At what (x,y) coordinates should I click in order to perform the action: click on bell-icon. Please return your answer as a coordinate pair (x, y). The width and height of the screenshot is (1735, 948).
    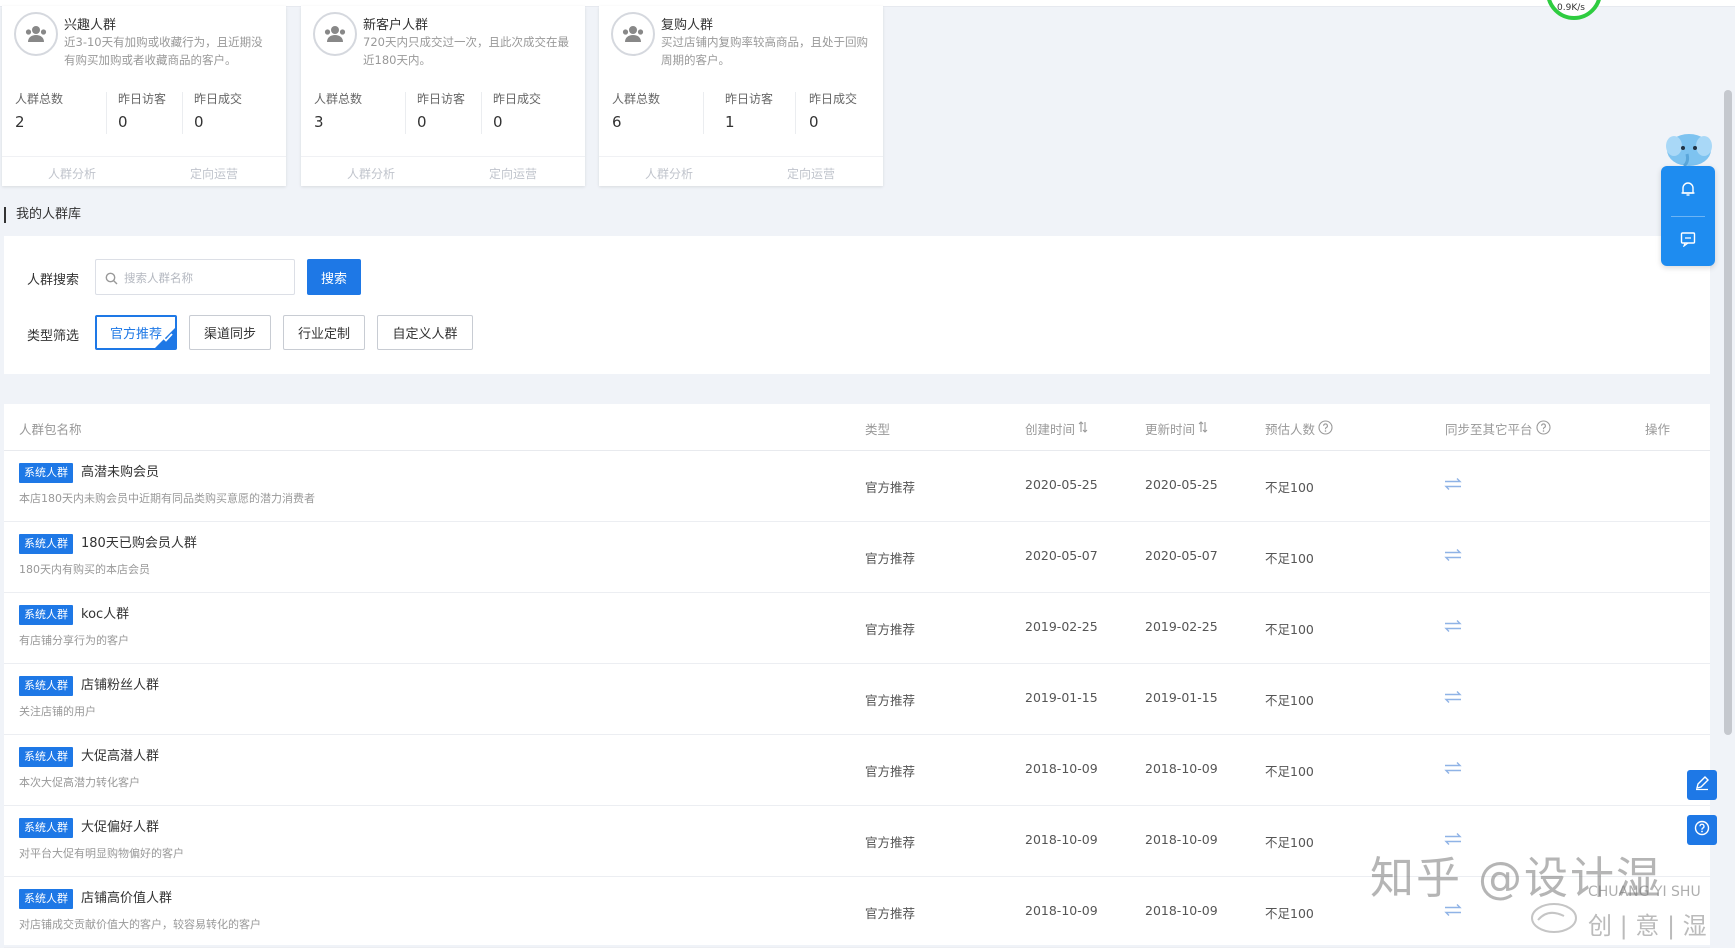
    Looking at the image, I should click on (1688, 191).